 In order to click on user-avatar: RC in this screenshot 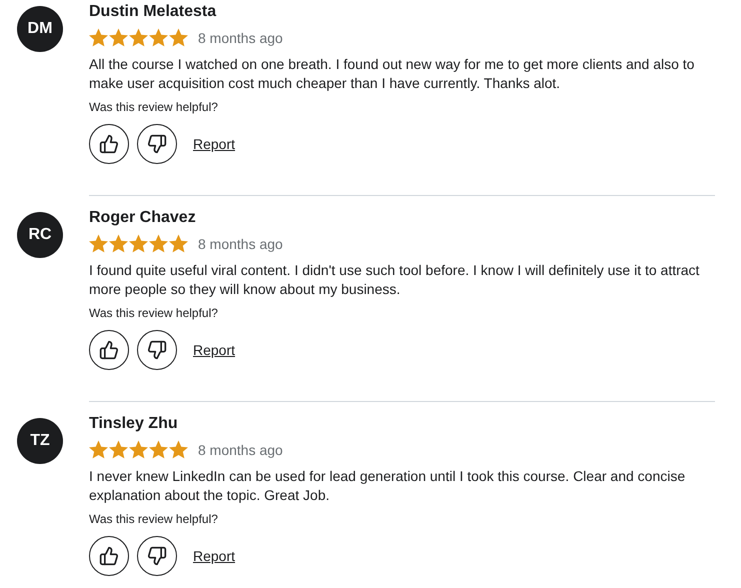, I will do `click(40, 235)`.